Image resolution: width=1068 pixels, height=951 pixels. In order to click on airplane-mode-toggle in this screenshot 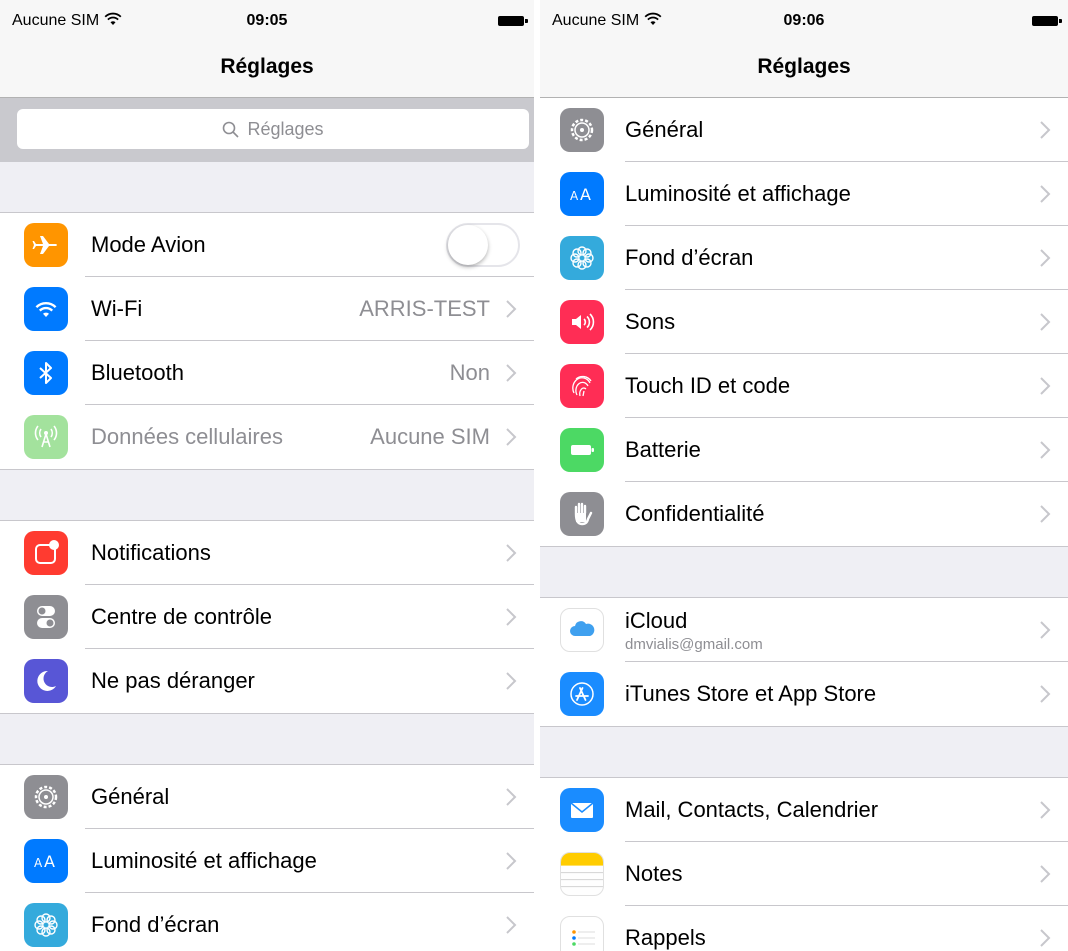, I will do `click(483, 245)`.